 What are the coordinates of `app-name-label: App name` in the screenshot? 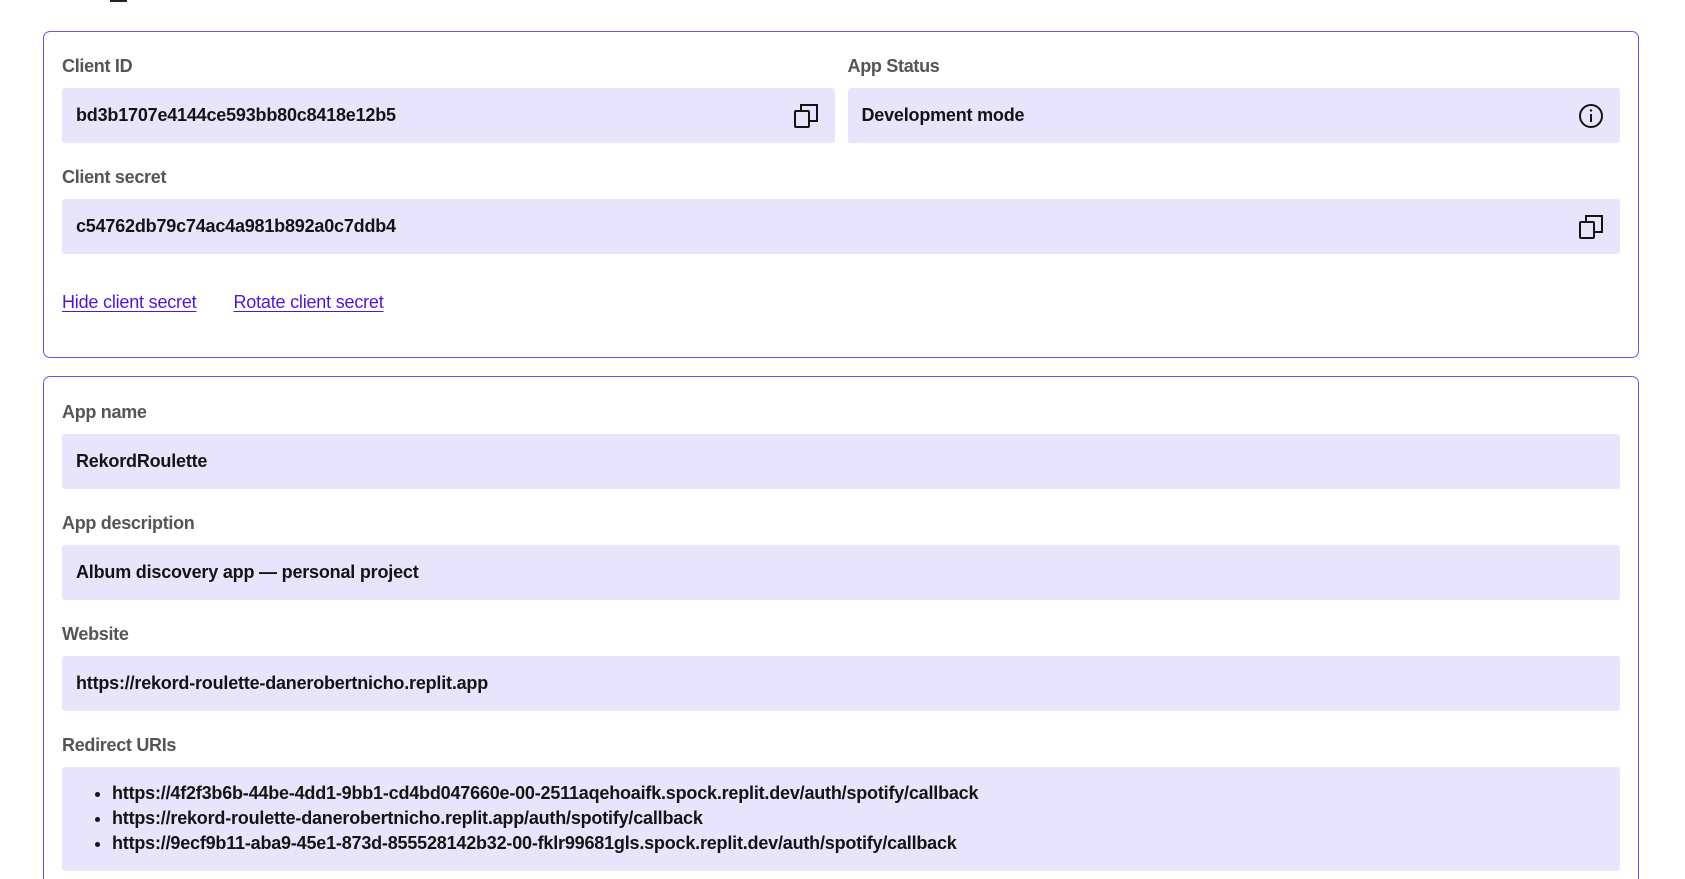 It's located at (104, 412).